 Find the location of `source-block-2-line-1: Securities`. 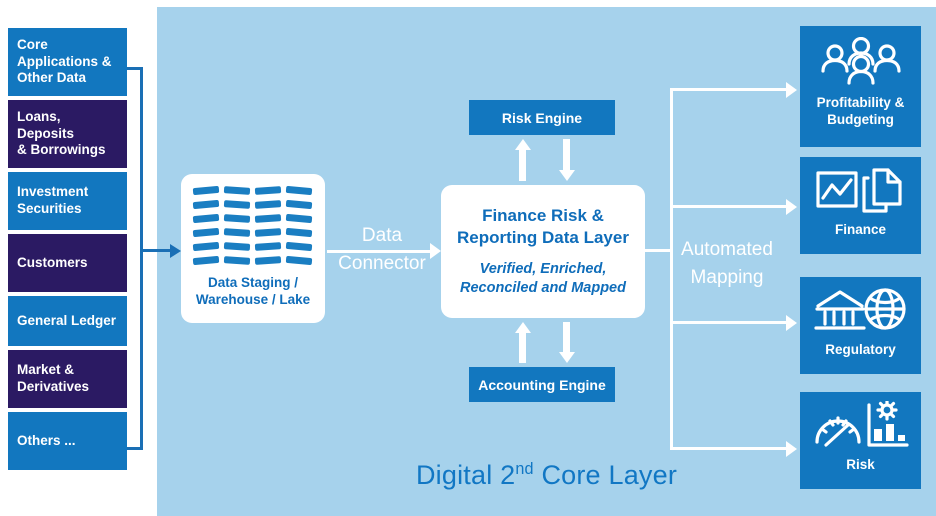

source-block-2-line-1: Securities is located at coordinates (49, 208).